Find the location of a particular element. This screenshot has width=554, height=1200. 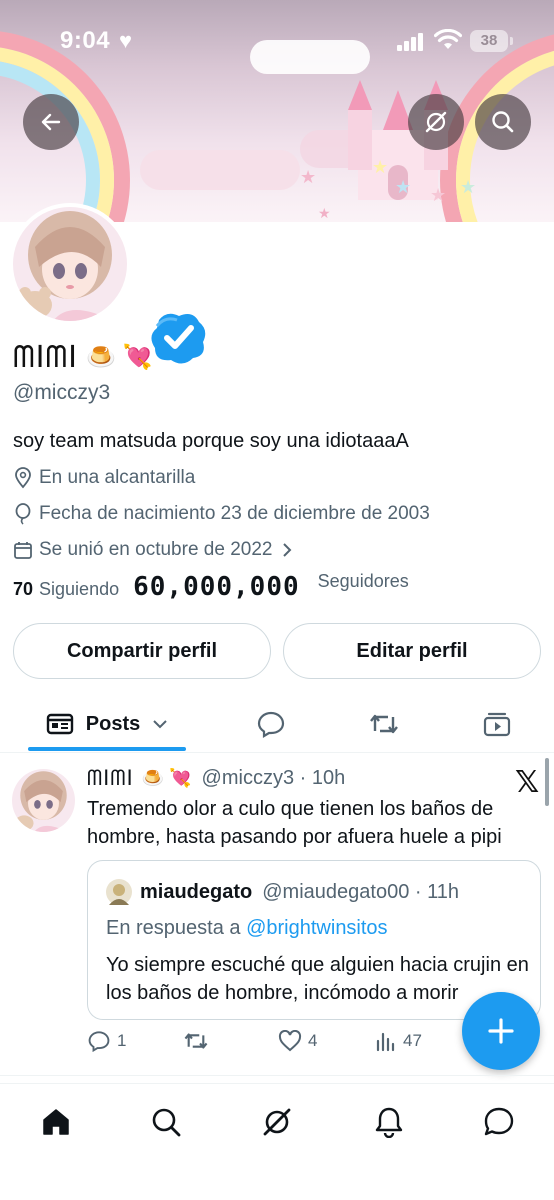

post-author-name: ᗰIᗰI is located at coordinates (110, 778).